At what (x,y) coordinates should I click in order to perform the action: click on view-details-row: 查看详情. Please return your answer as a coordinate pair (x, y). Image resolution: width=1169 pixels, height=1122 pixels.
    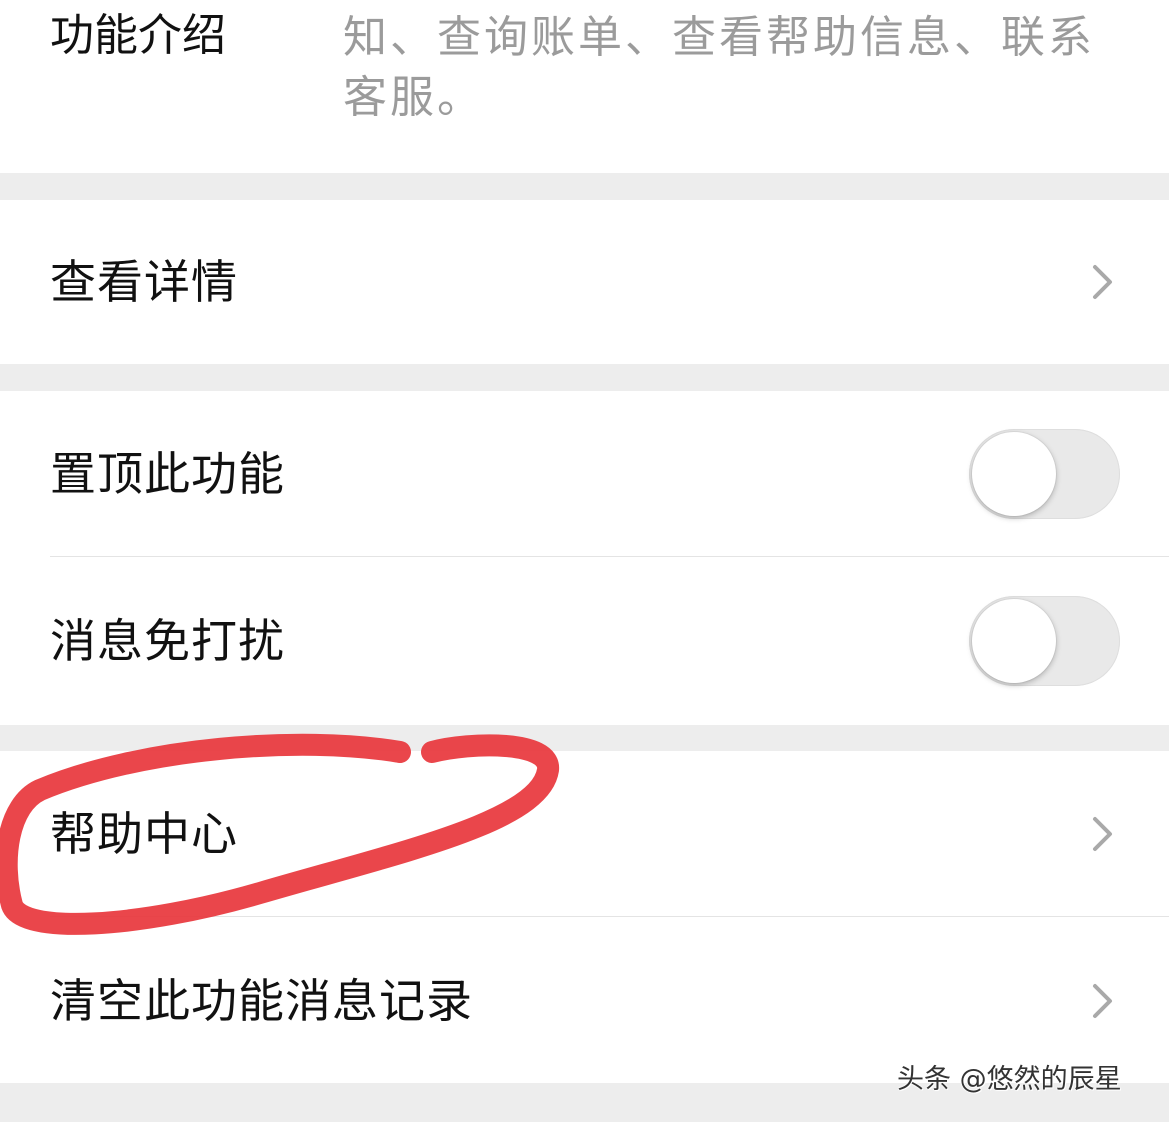
    Looking at the image, I should click on (584, 282).